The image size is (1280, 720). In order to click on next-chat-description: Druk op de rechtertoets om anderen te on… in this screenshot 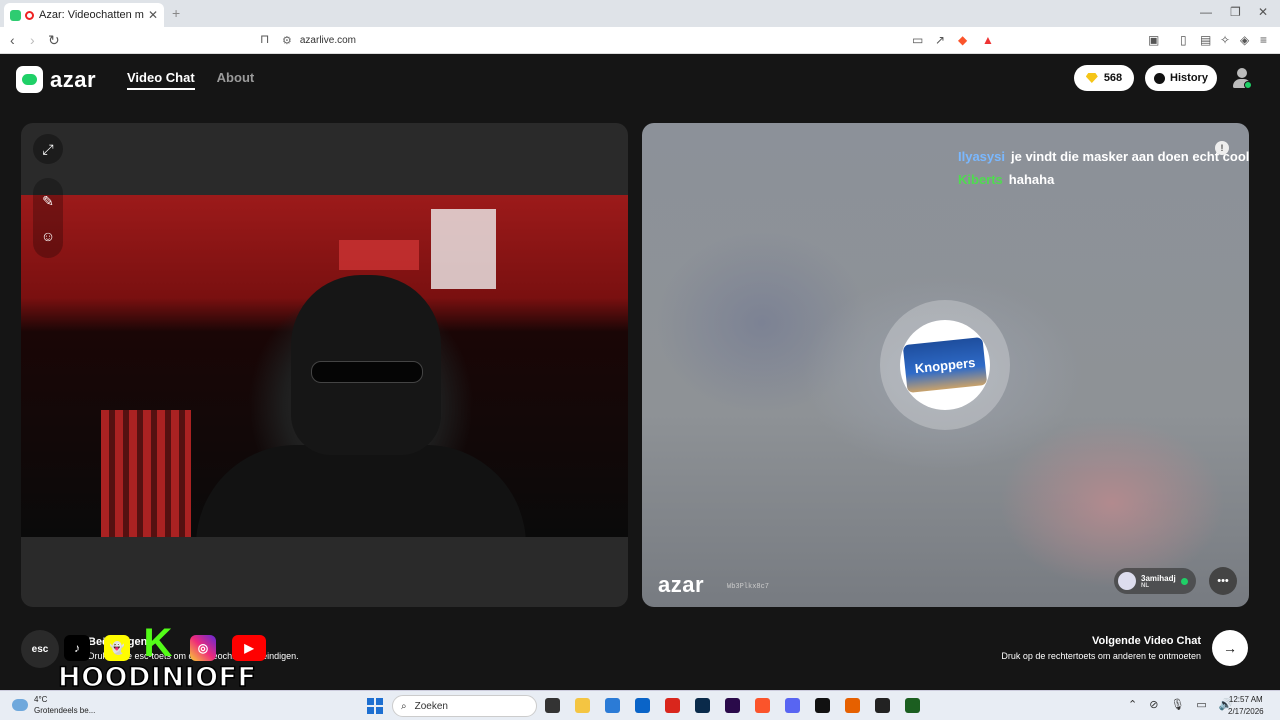, I will do `click(1101, 656)`.